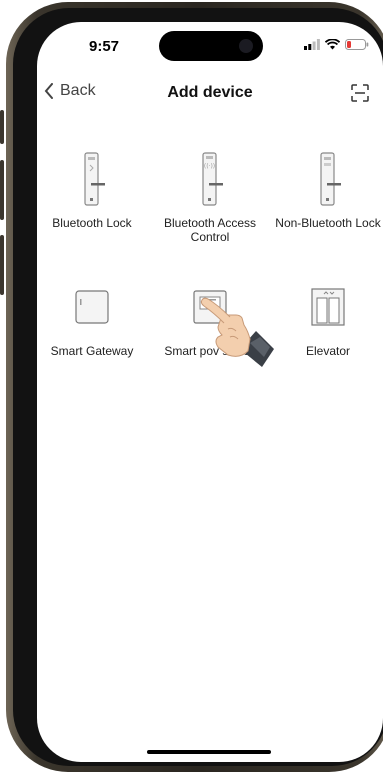  What do you see at coordinates (328, 351) in the screenshot?
I see `device-label: Elevator` at bounding box center [328, 351].